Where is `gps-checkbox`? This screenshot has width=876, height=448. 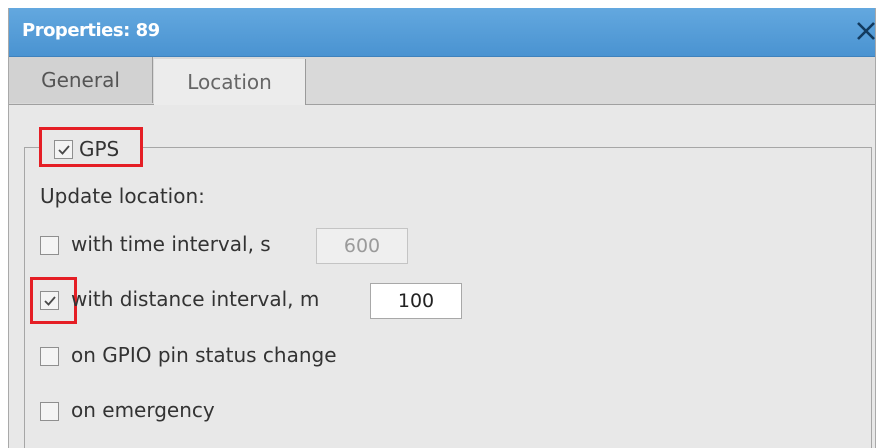
gps-checkbox is located at coordinates (63, 149).